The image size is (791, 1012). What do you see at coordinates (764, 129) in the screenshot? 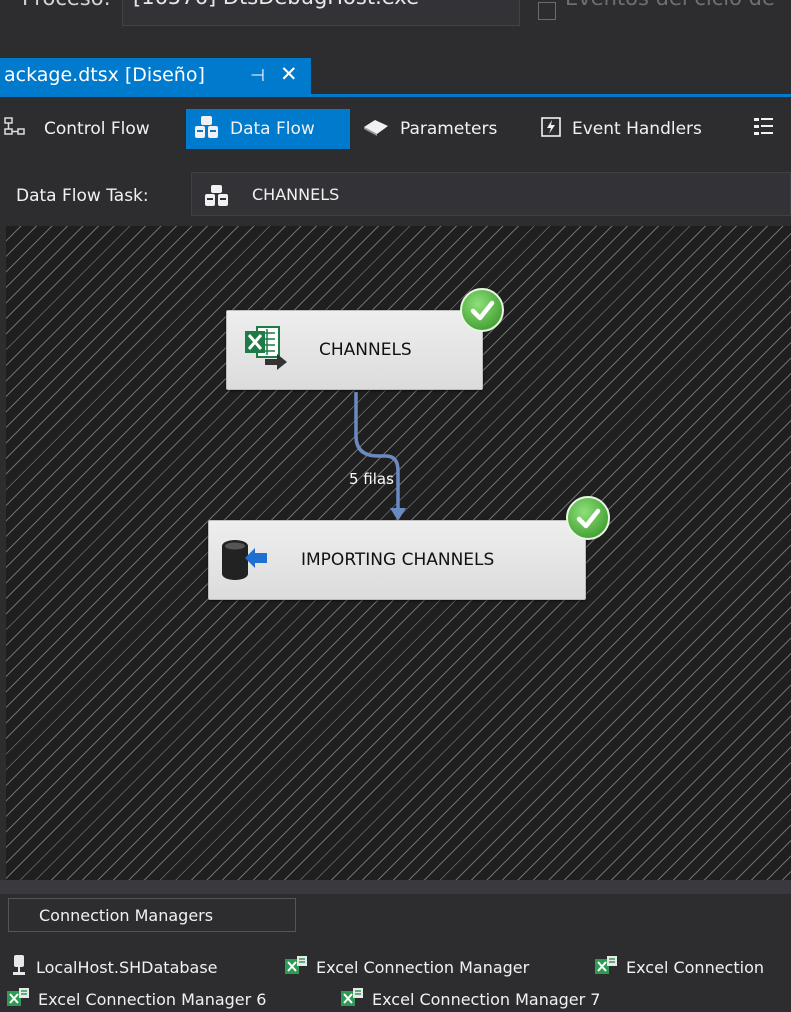
I see `package-explorer-icon` at bounding box center [764, 129].